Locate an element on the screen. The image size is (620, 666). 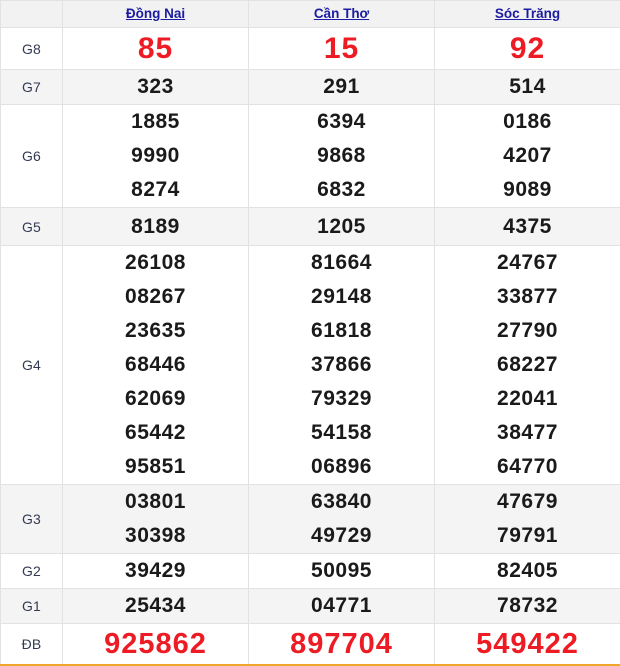
prize-numbers-g4-col2: 81664291486181837866793295415806896 is located at coordinates (342, 365).